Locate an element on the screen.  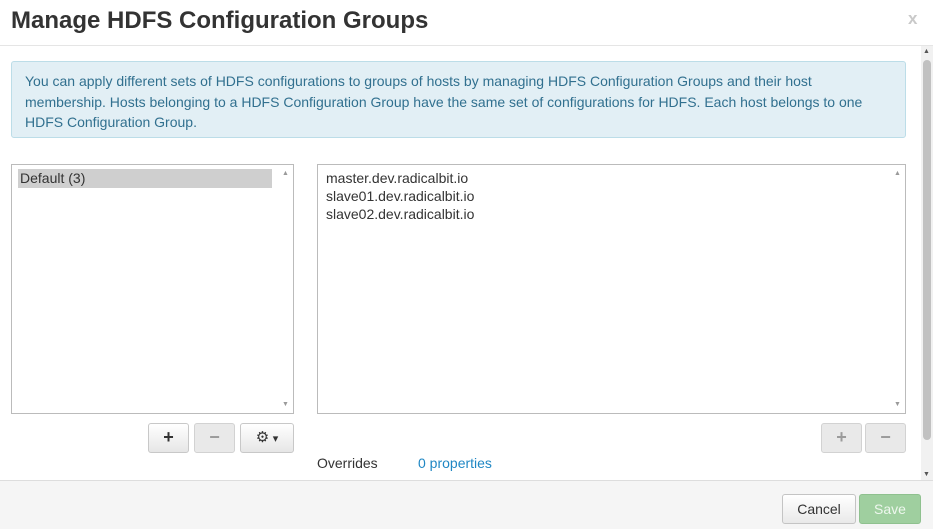
modal-header: Manage HDFS Configuration Groups x is located at coordinates (466, 23).